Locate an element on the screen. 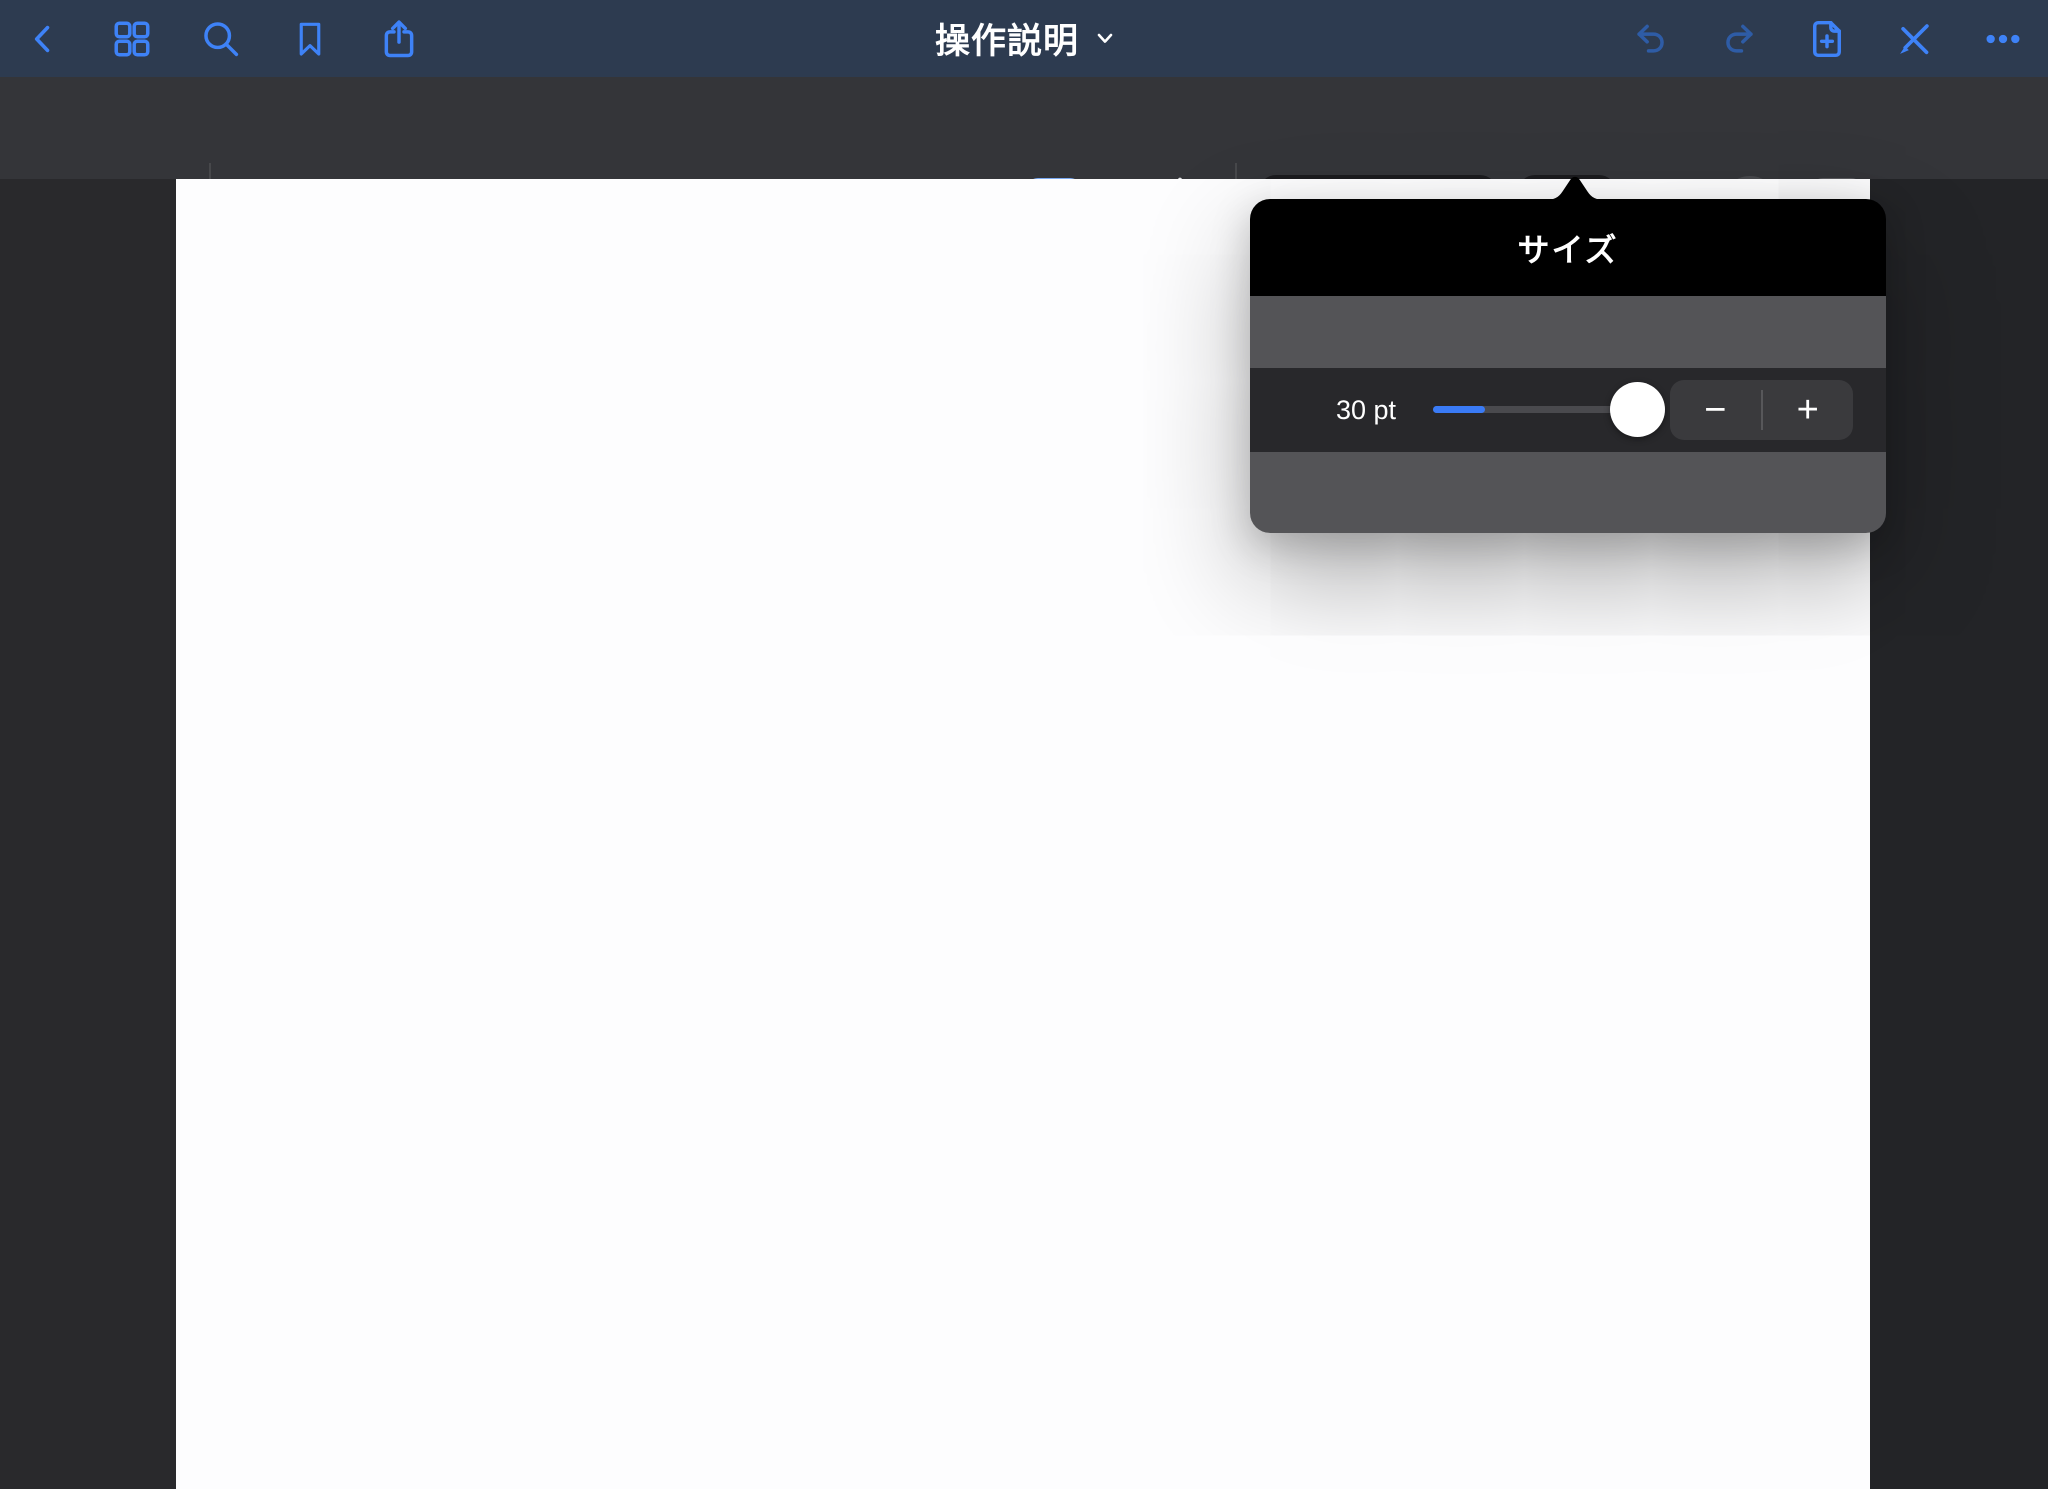 This screenshot has height=1489, width=2048. decrease-size-button: − is located at coordinates (1715, 410).